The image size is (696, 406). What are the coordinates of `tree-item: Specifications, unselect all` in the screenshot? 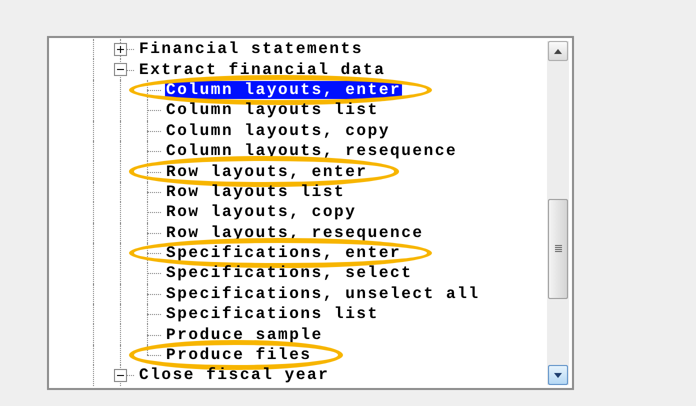 It's located at (323, 293).